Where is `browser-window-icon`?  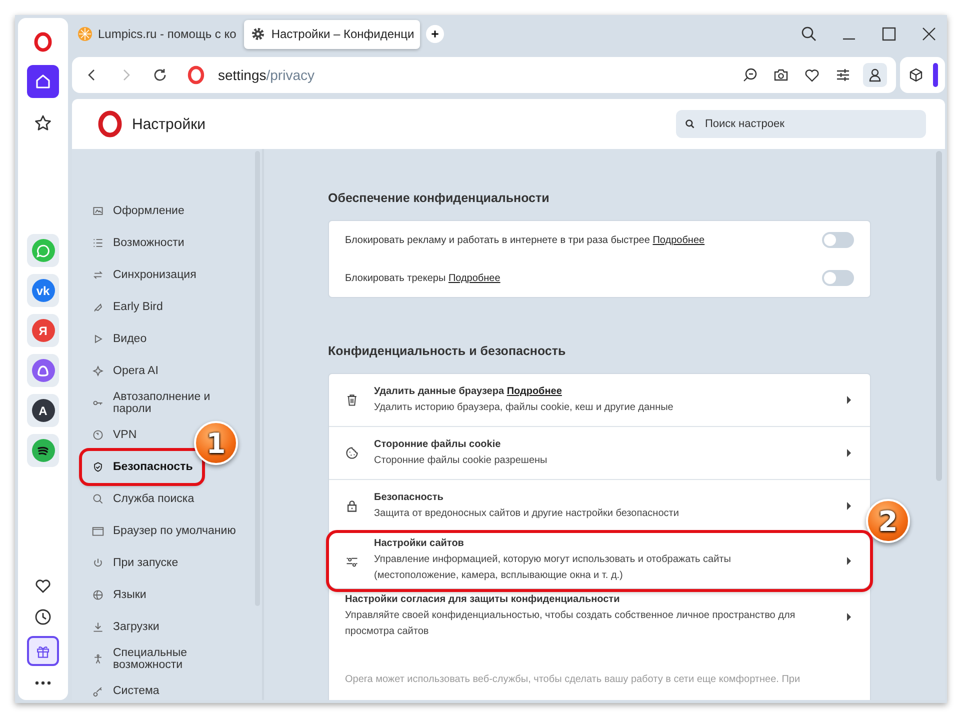 browser-window-icon is located at coordinates (98, 531).